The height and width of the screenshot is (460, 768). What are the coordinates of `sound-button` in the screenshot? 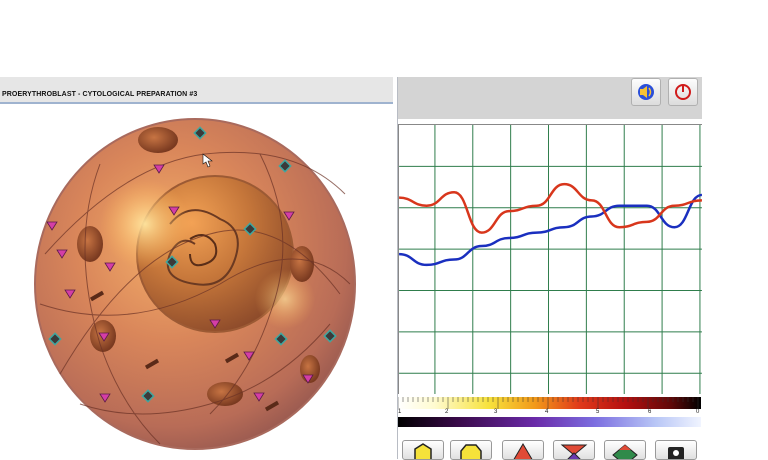 It's located at (646, 92).